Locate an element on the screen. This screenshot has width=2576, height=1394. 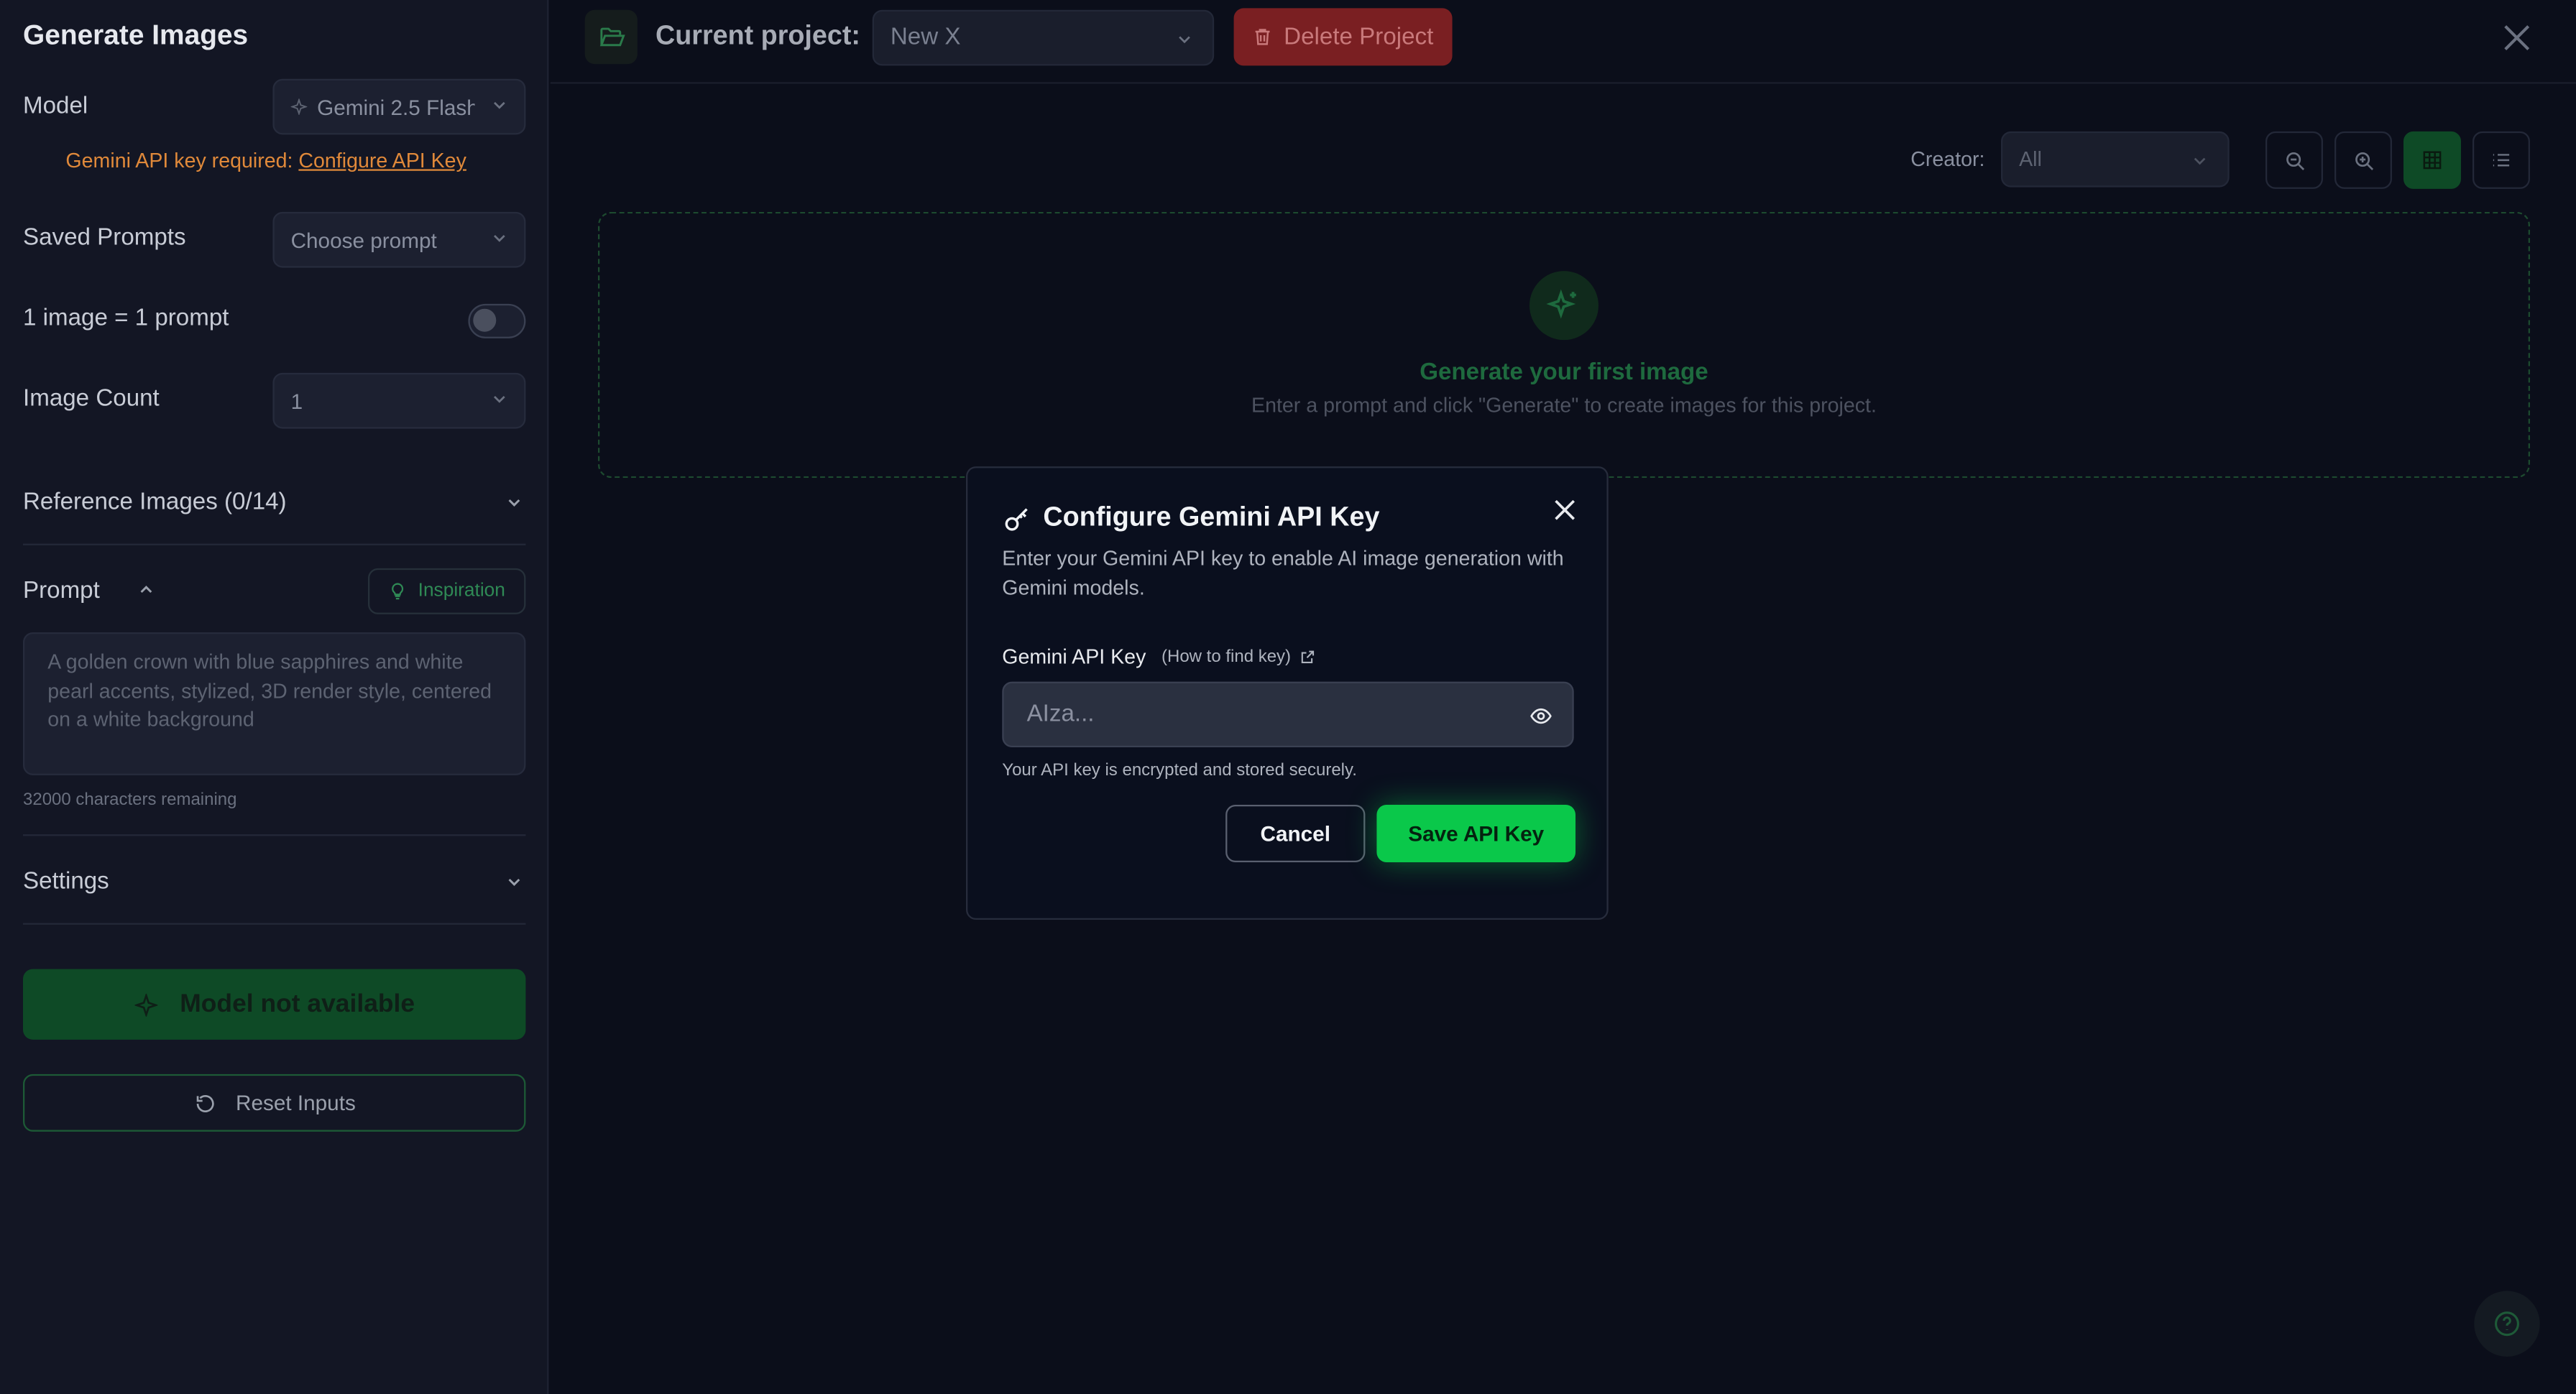
delete-project-button: Delete Project is located at coordinates (1343, 37).